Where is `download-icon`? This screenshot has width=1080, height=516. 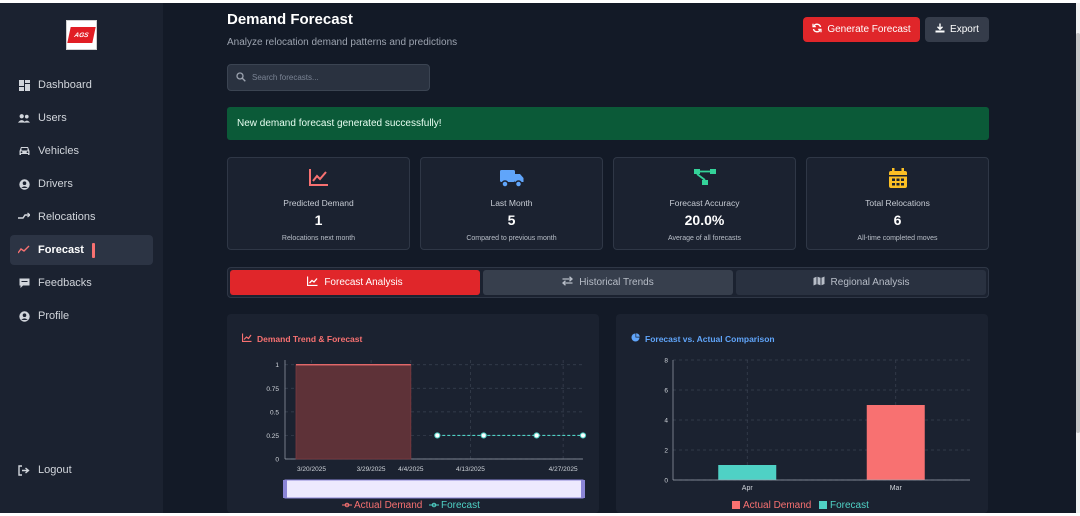
download-icon is located at coordinates (940, 29).